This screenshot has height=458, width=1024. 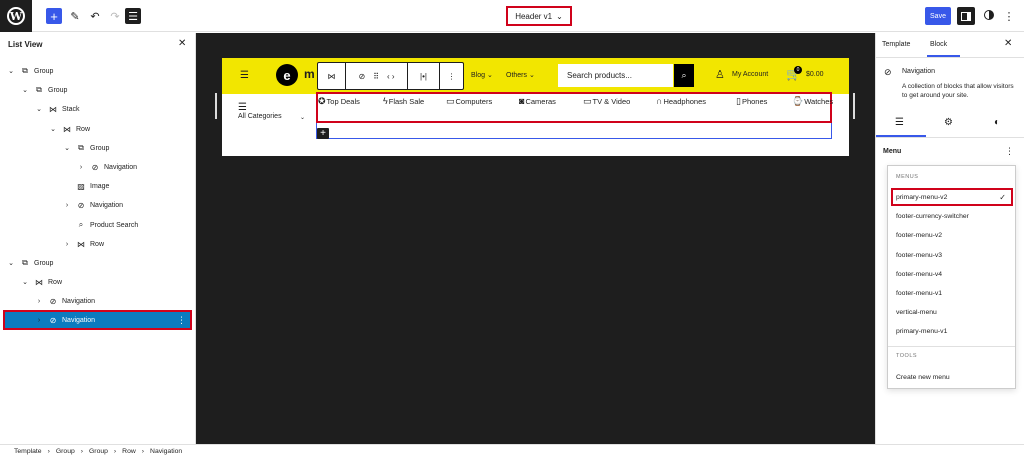 I want to click on menu-option: footer-menu-v2, so click(x=952, y=235).